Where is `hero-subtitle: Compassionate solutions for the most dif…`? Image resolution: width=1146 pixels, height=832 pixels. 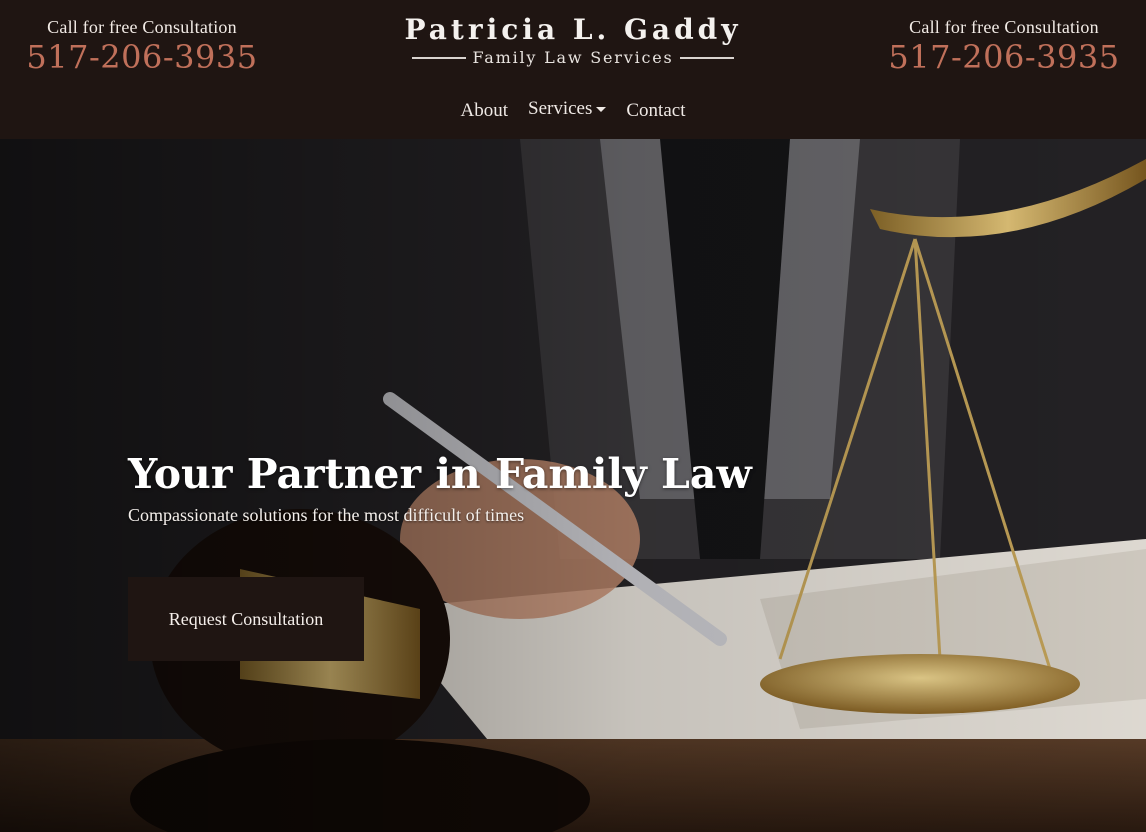 hero-subtitle: Compassionate solutions for the most dif… is located at coordinates (326, 515).